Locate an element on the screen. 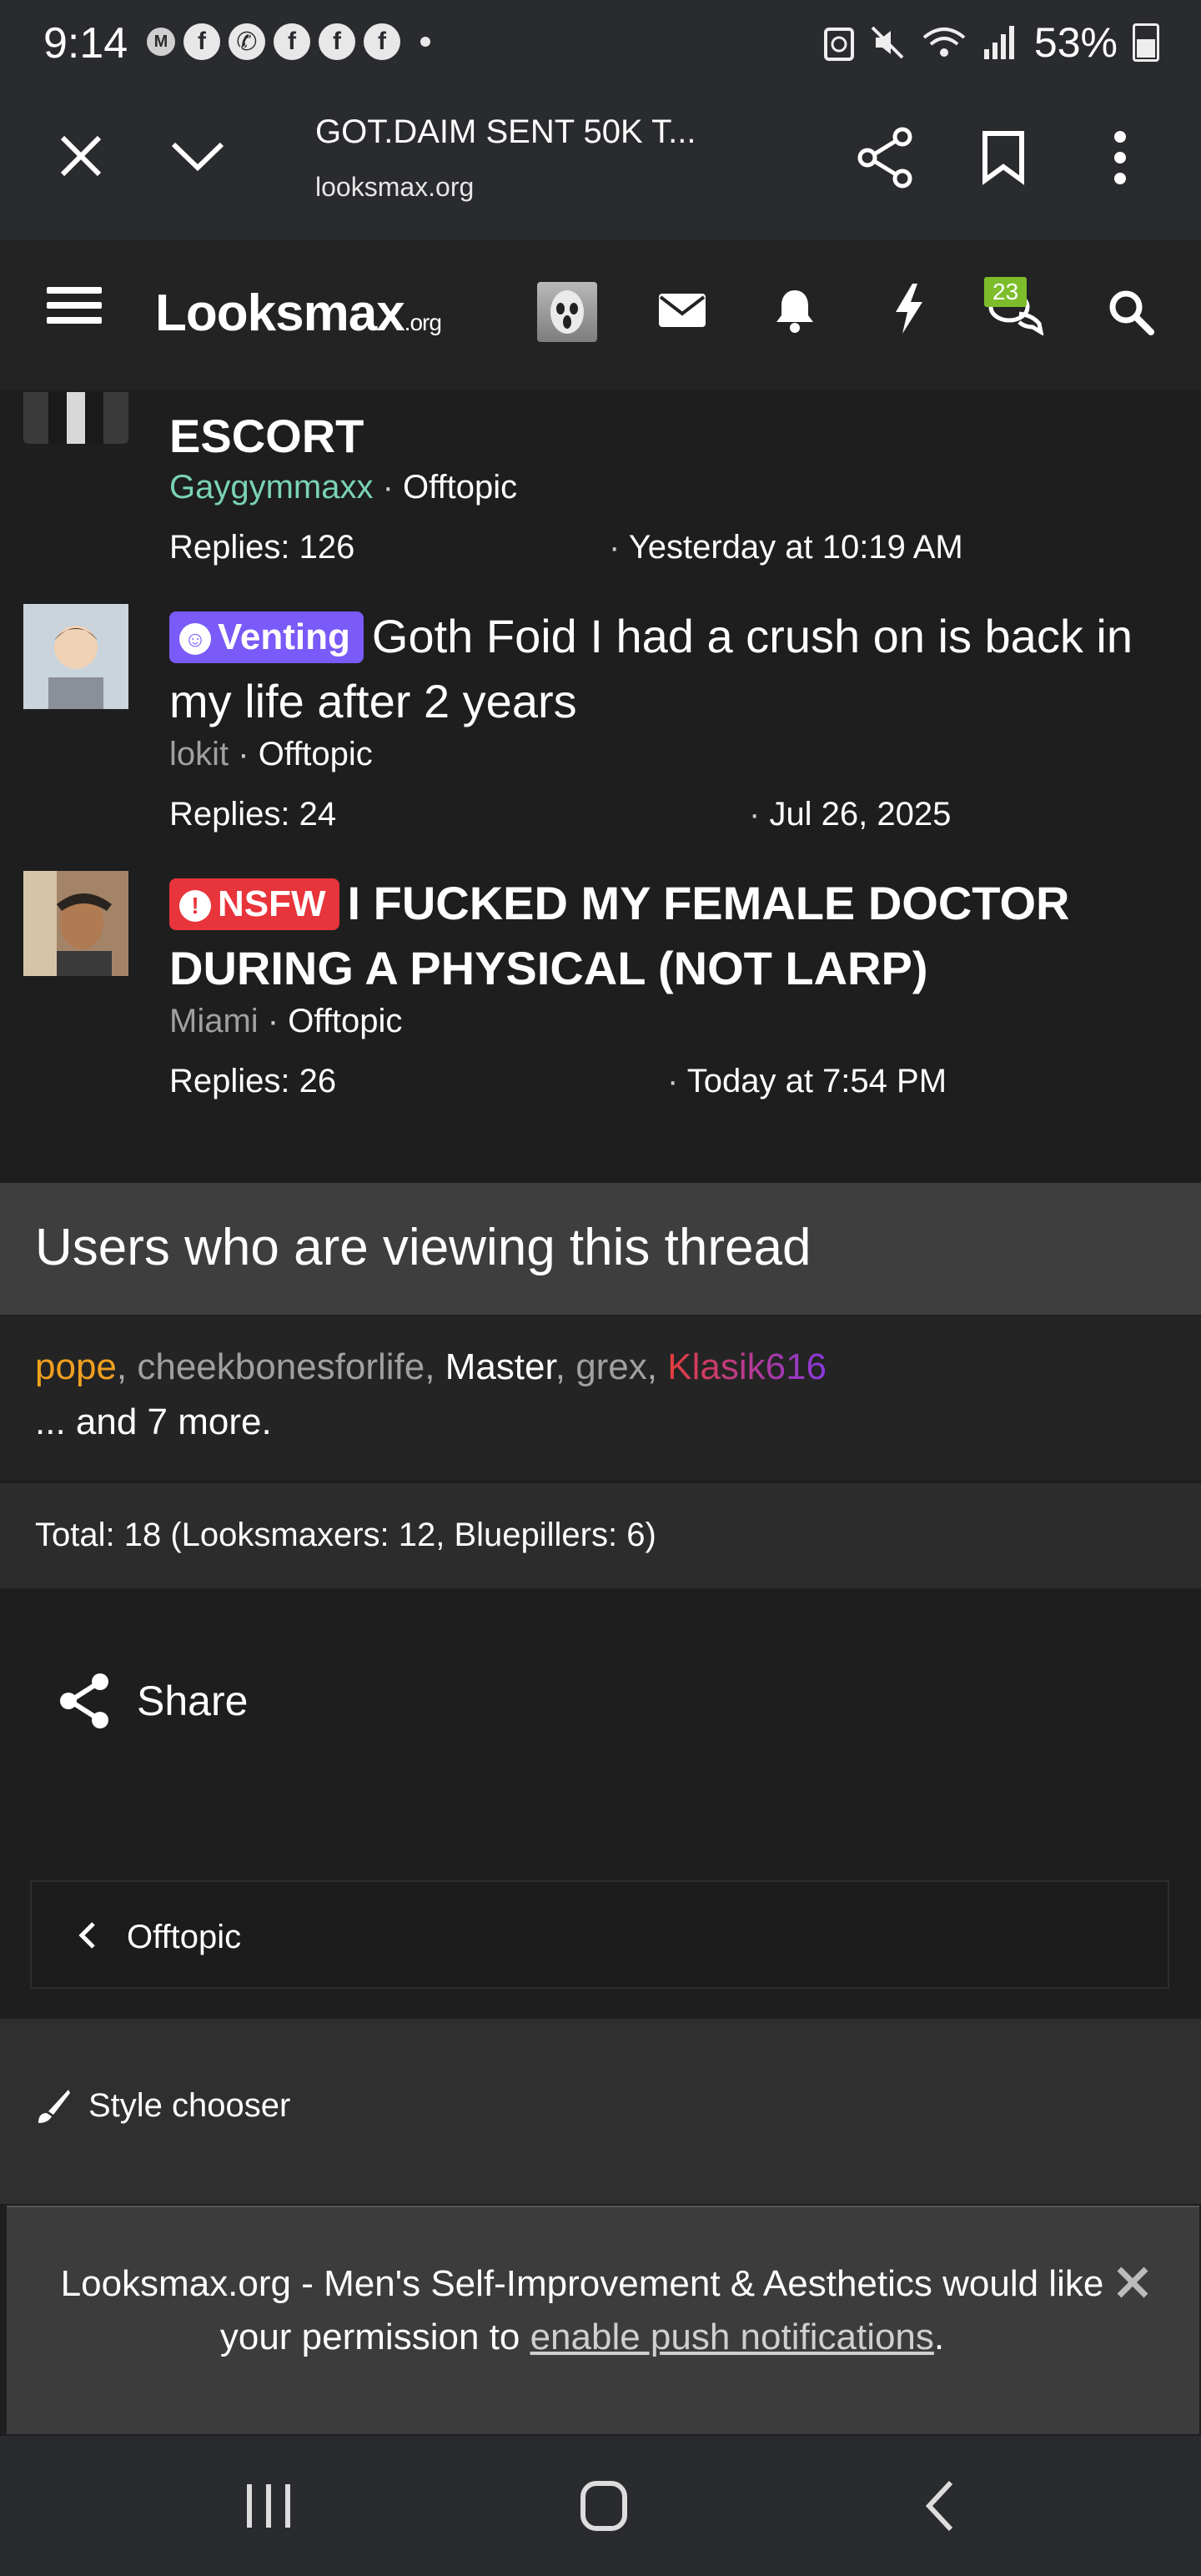 This screenshot has height=2576, width=1201. more-notifications-dot is located at coordinates (425, 42).